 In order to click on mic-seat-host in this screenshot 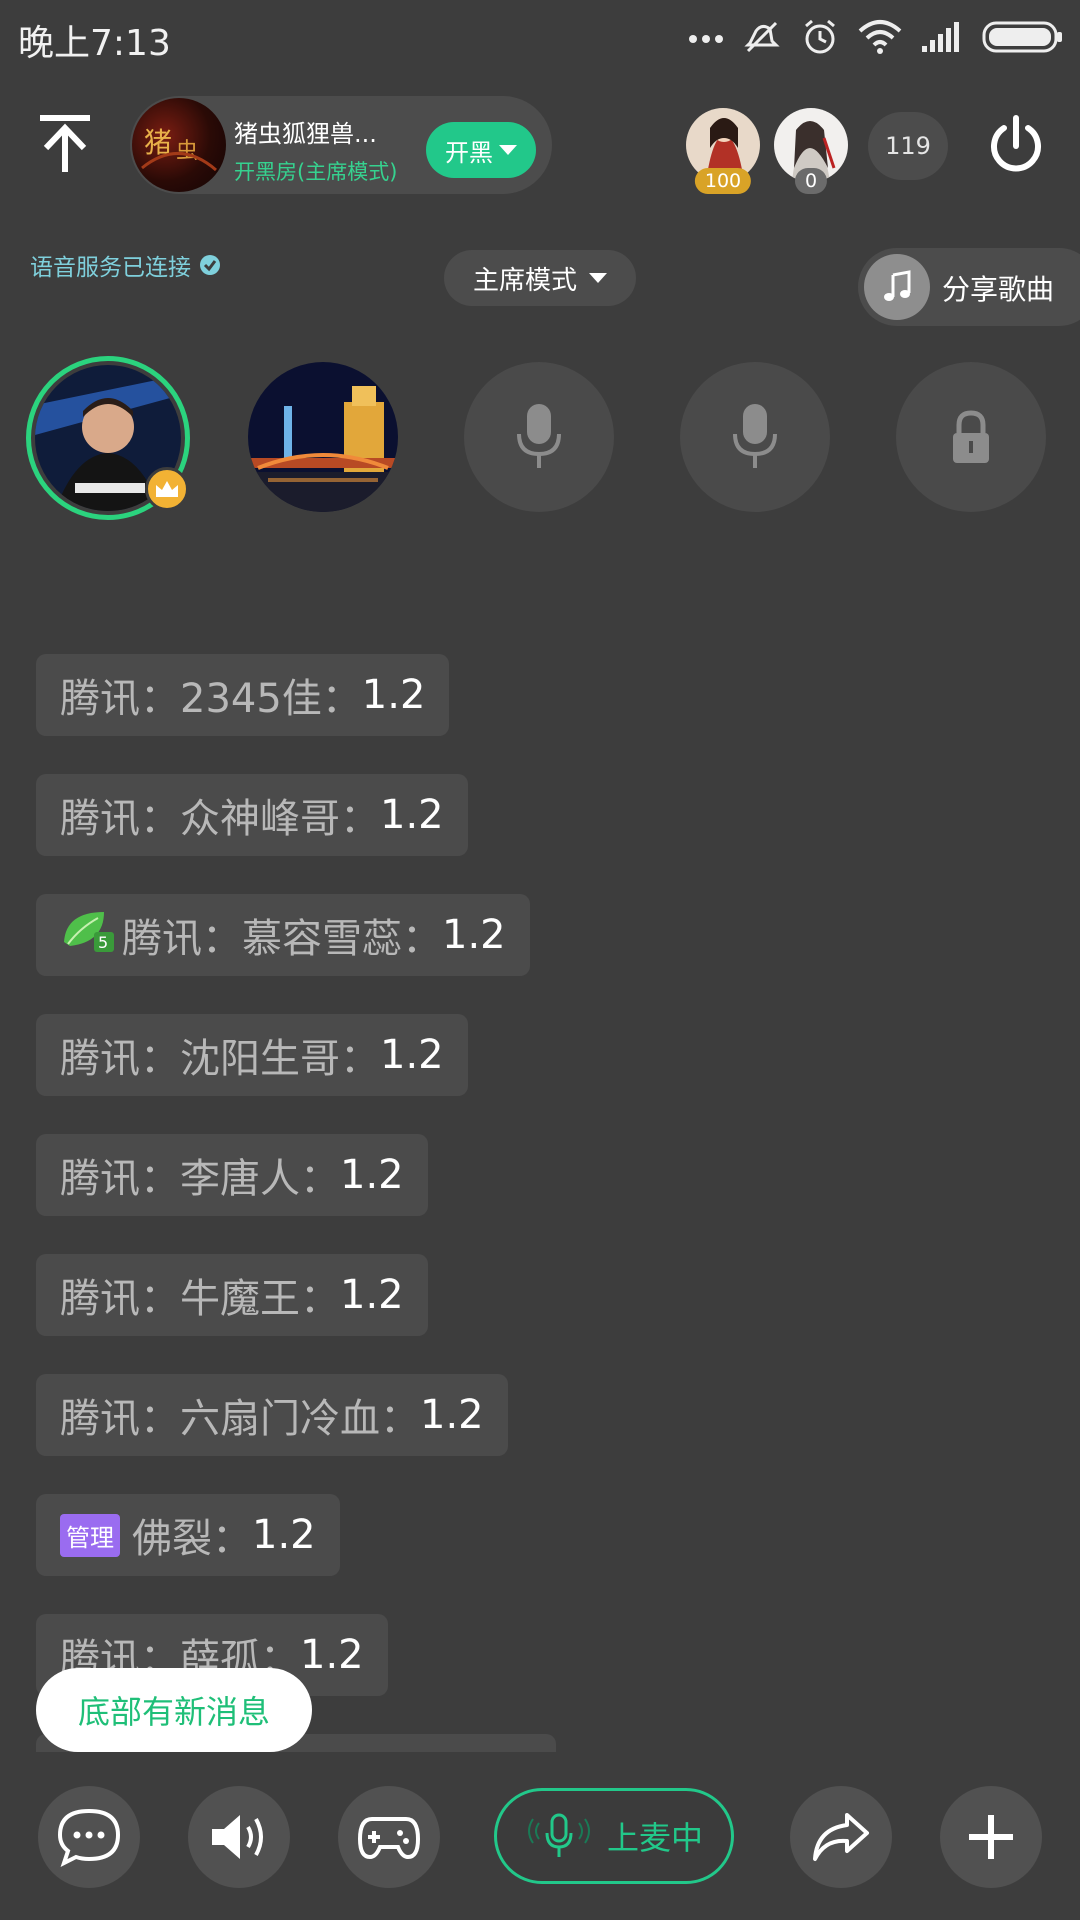, I will do `click(108, 438)`.